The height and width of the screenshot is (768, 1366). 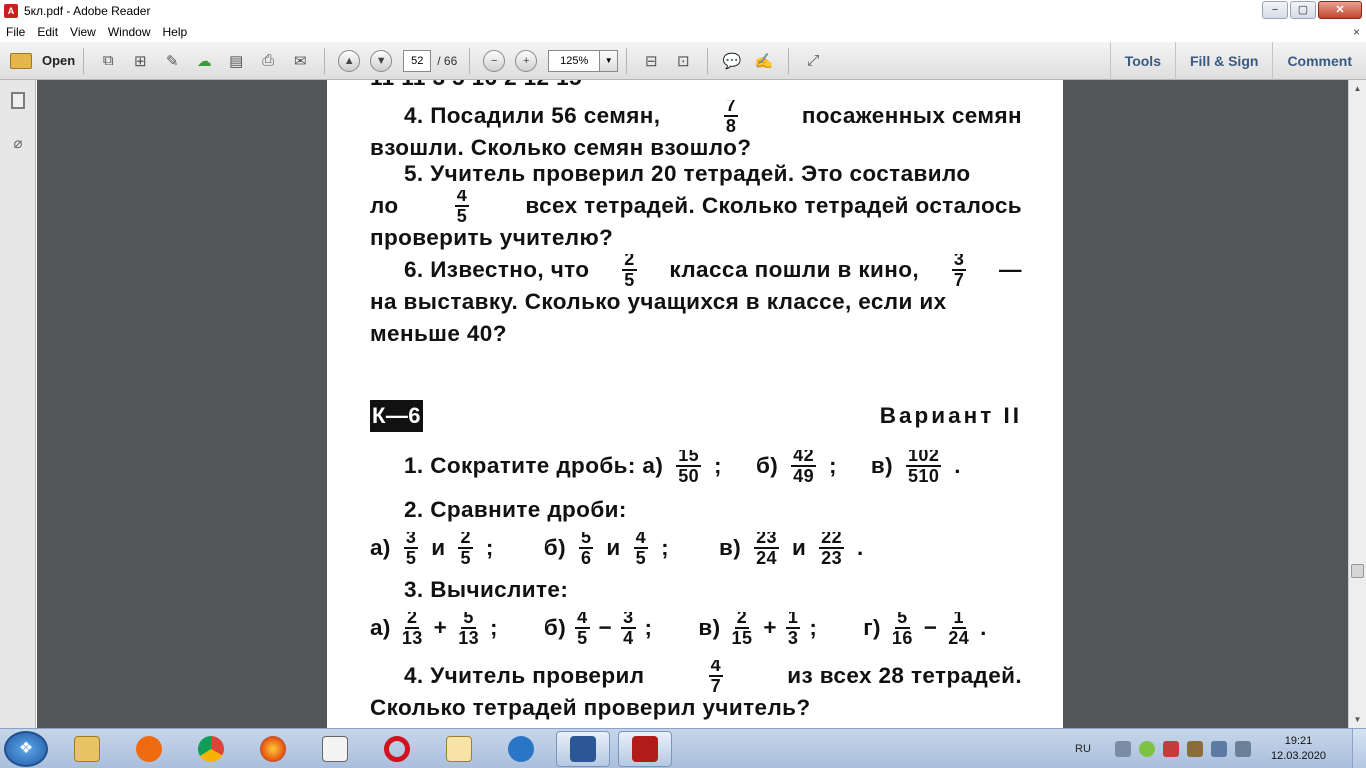 I want to click on close-document-icon: ×, so click(x=1356, y=32).